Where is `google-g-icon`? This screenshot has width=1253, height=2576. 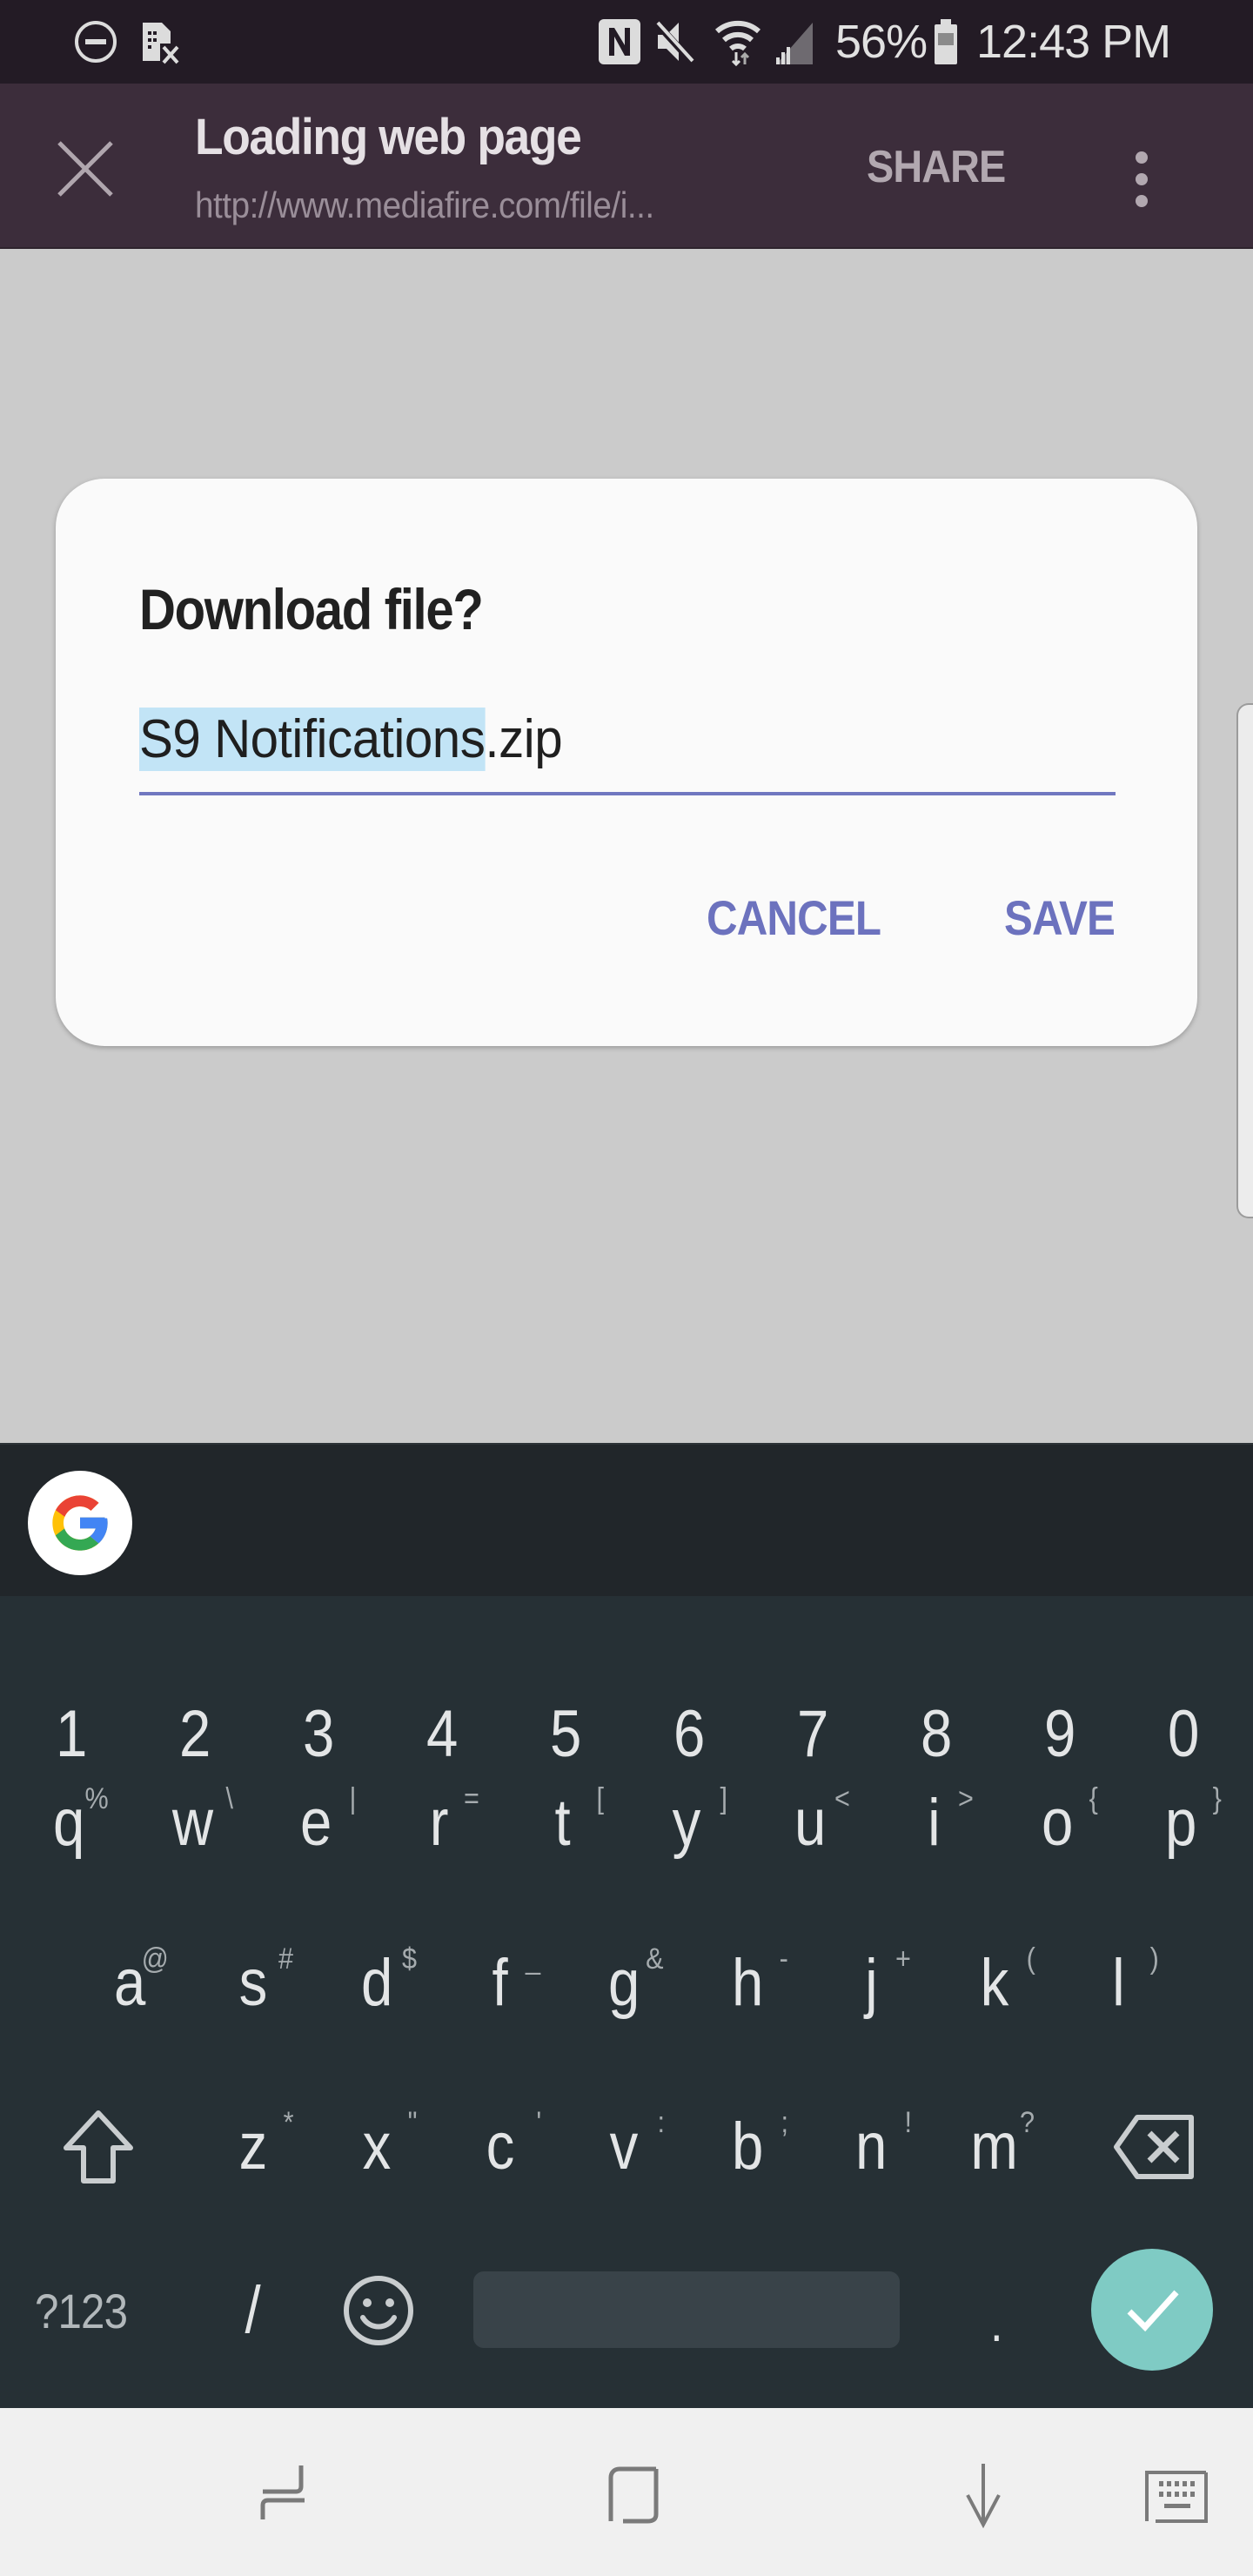
google-g-icon is located at coordinates (80, 1523).